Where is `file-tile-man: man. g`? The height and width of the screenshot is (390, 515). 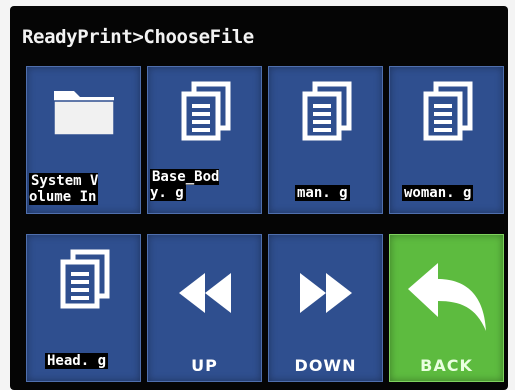
file-tile-man: man. g is located at coordinates (325, 140).